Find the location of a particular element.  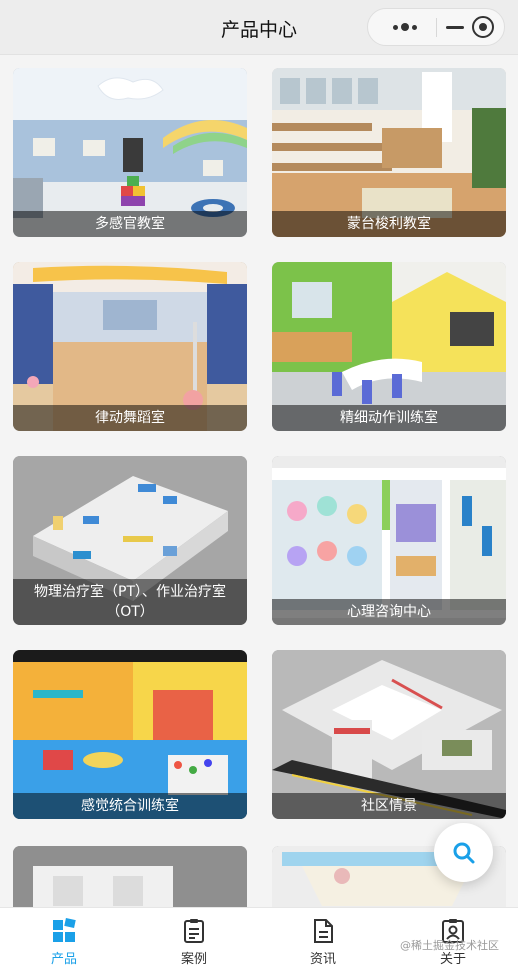

tab-label: 案例 is located at coordinates (193, 959).